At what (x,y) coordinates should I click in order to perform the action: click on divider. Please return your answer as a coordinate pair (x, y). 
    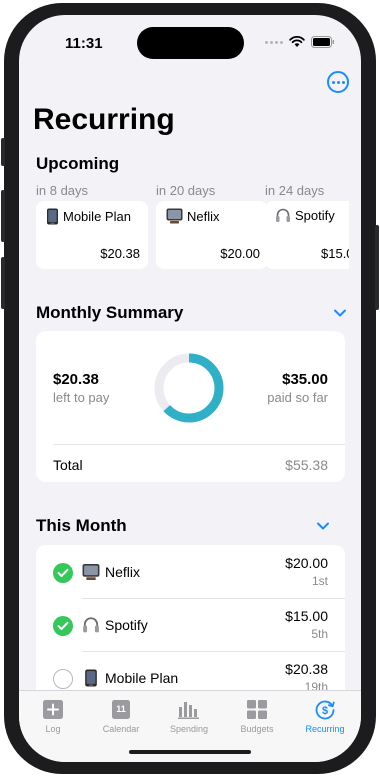
    Looking at the image, I should click on (199, 444).